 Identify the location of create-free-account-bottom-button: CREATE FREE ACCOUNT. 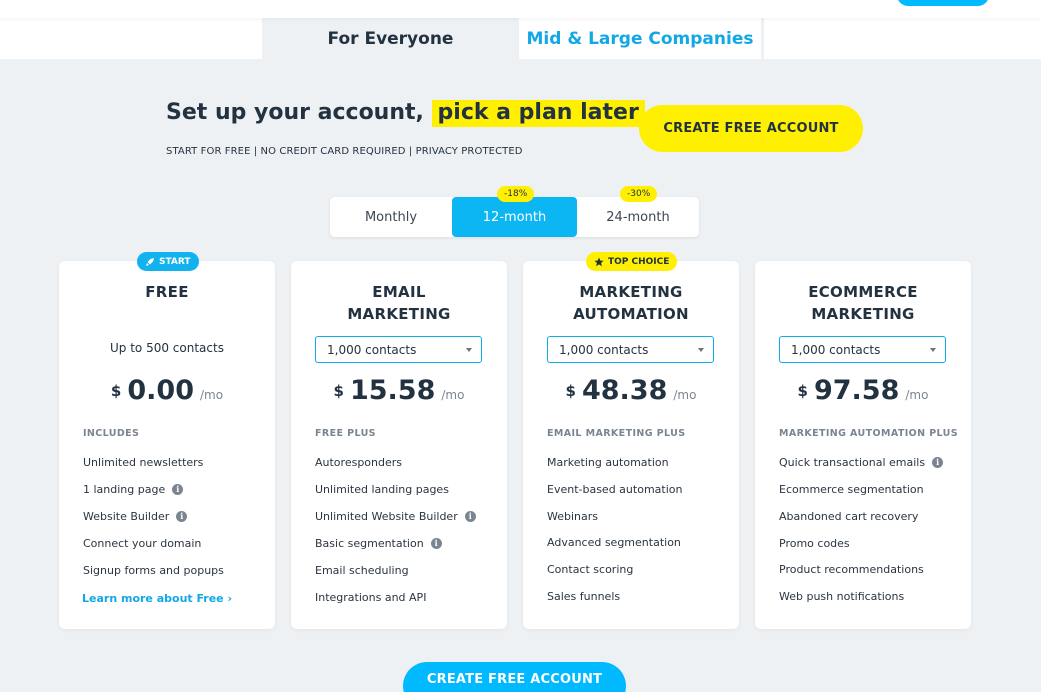
(514, 677).